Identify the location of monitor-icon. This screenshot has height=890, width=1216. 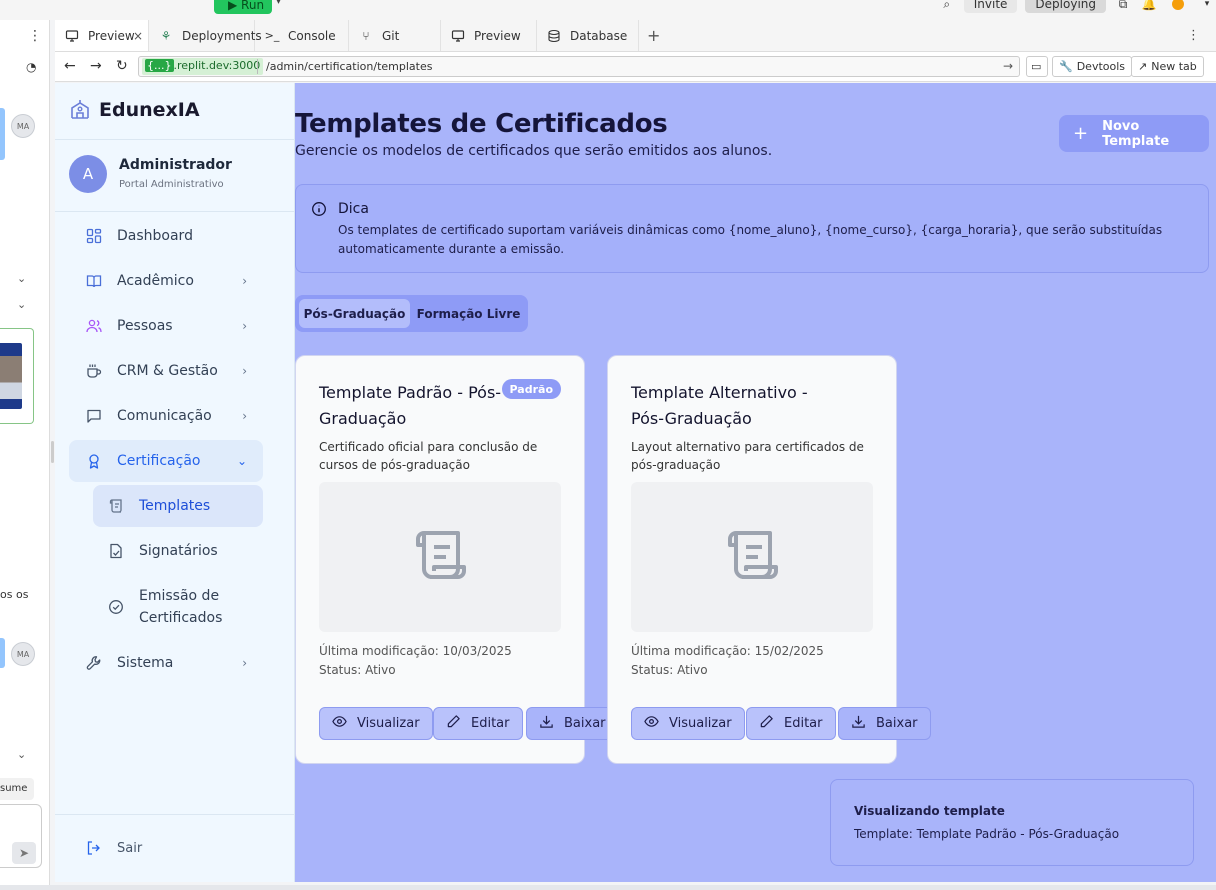
(72, 36).